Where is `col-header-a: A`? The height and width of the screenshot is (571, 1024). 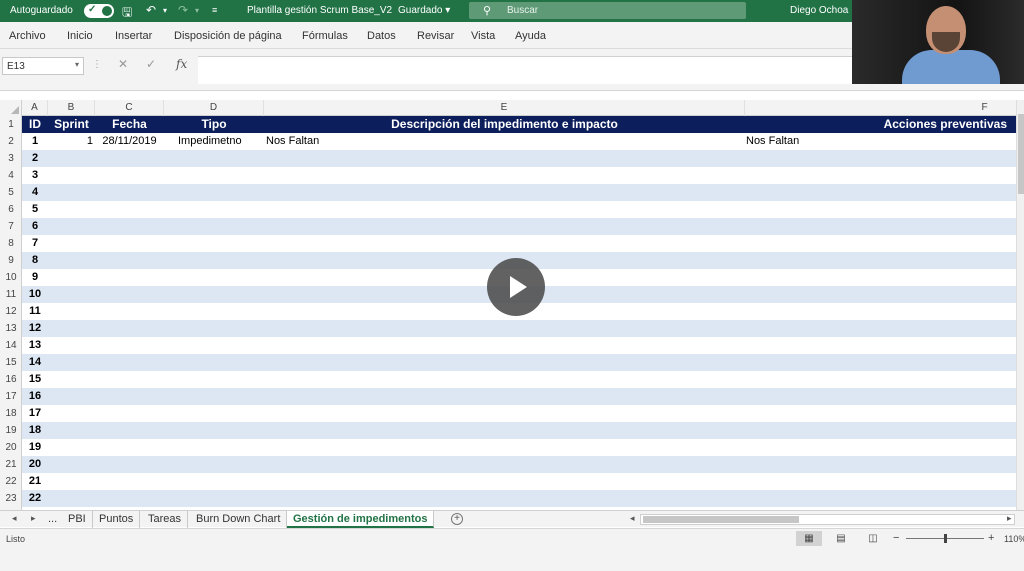 col-header-a: A is located at coordinates (35, 108).